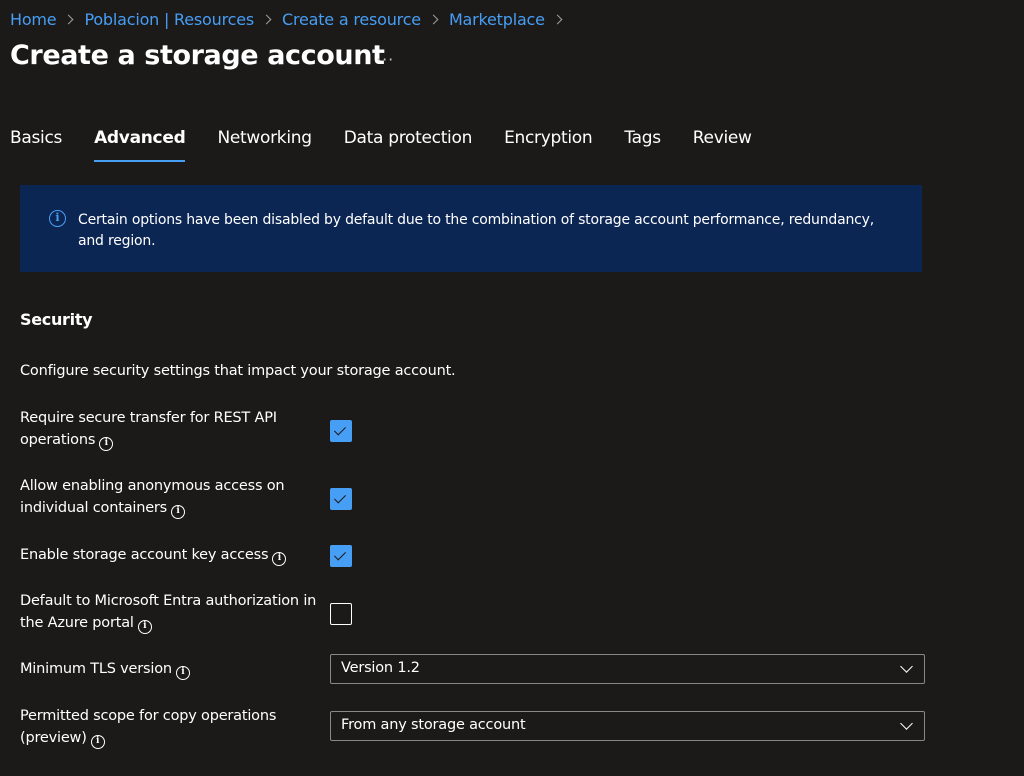  Describe the element at coordinates (351, 19) in the screenshot. I see `breadcrumb-create-resource: Create a resource` at that location.